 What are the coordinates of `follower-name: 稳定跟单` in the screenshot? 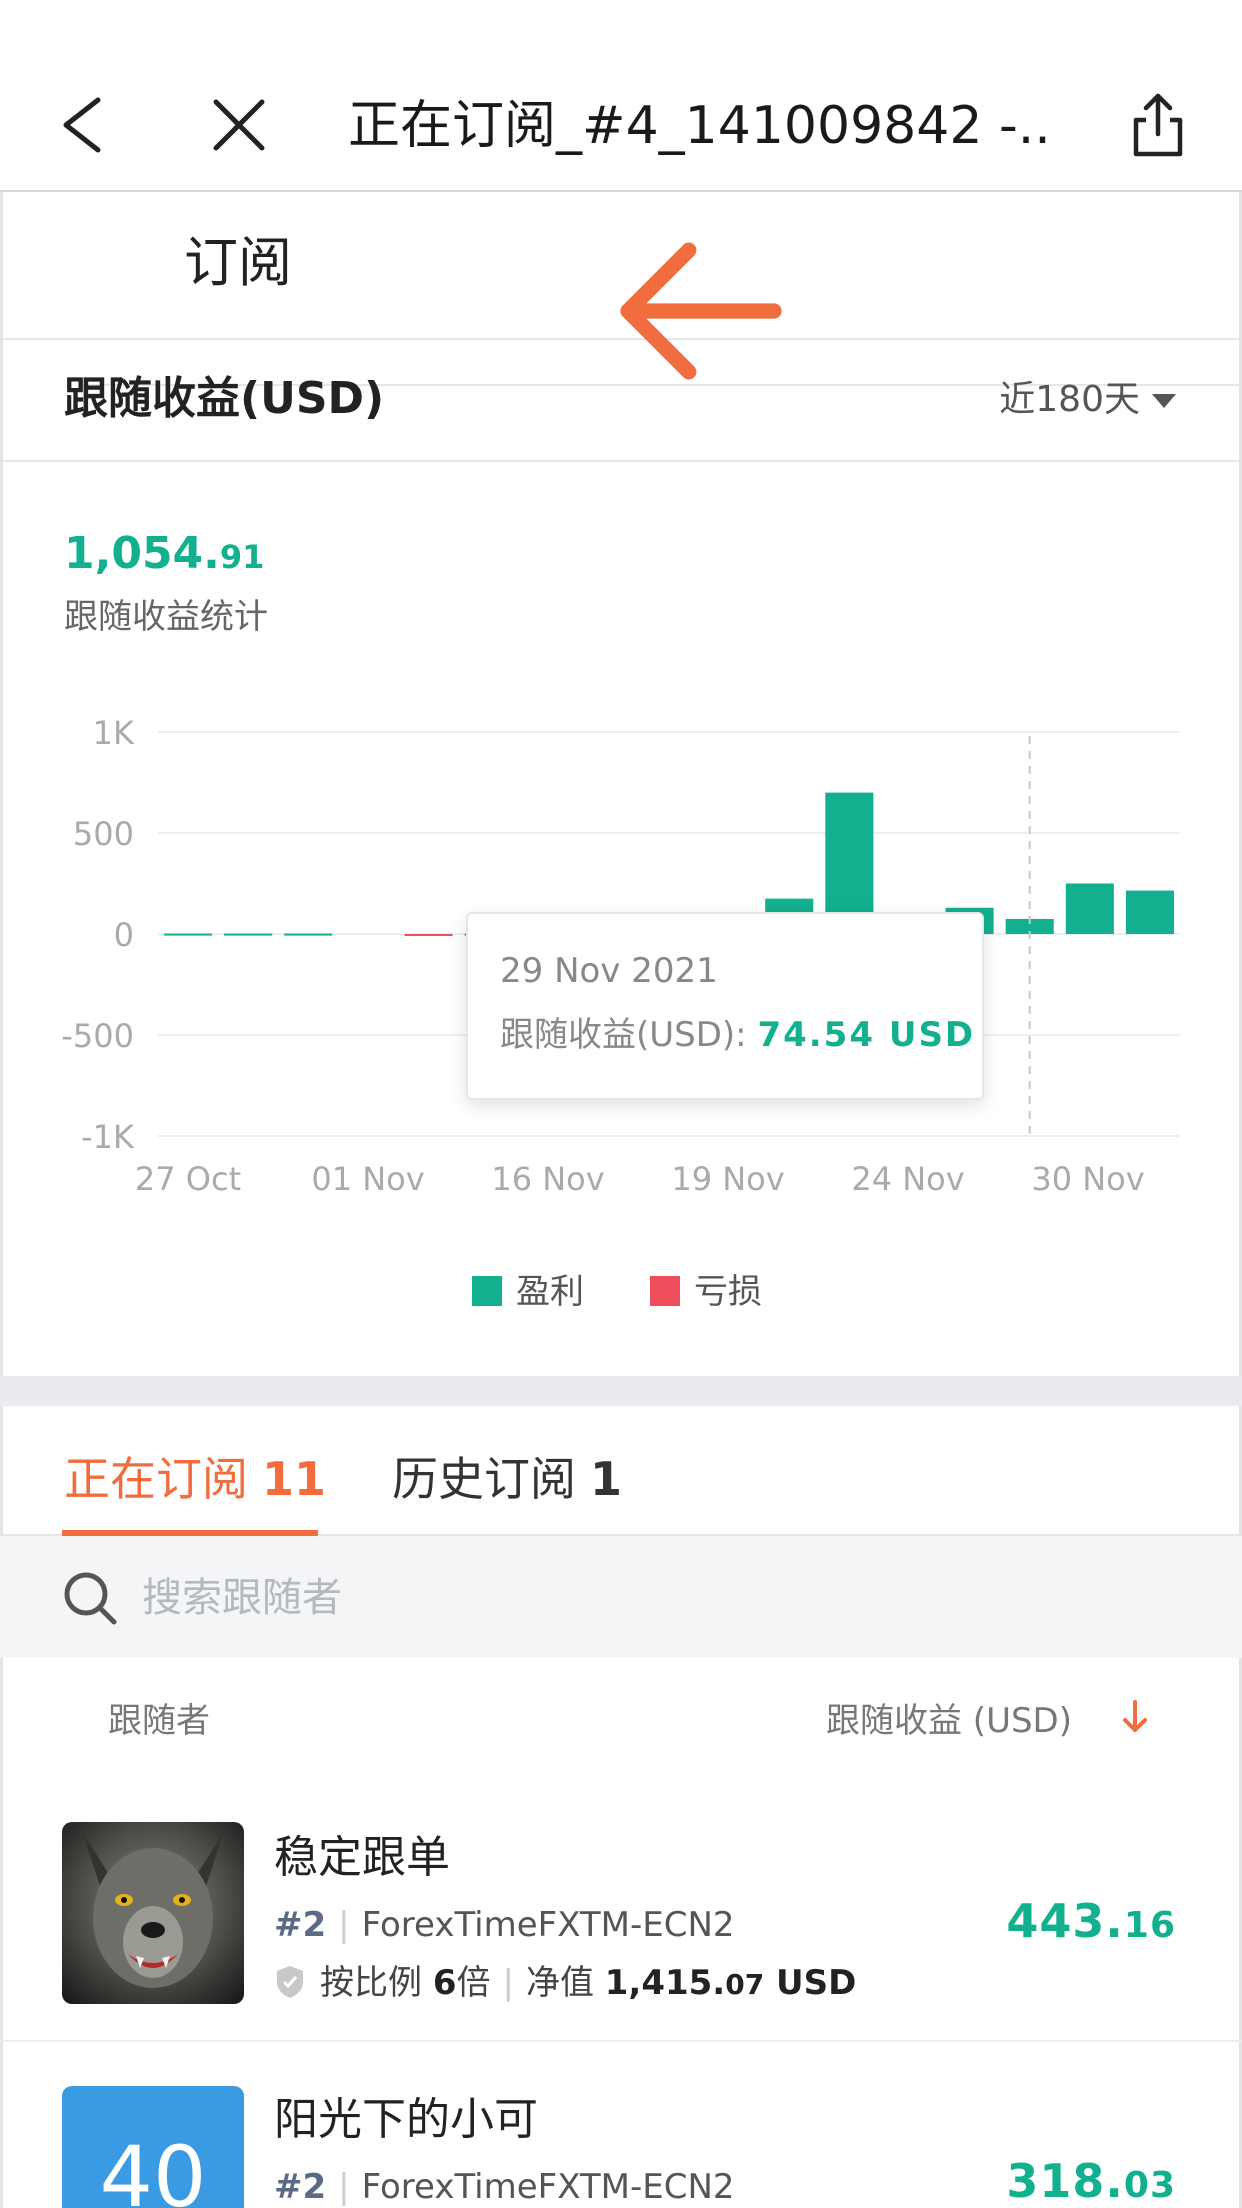 It's located at (362, 1857).